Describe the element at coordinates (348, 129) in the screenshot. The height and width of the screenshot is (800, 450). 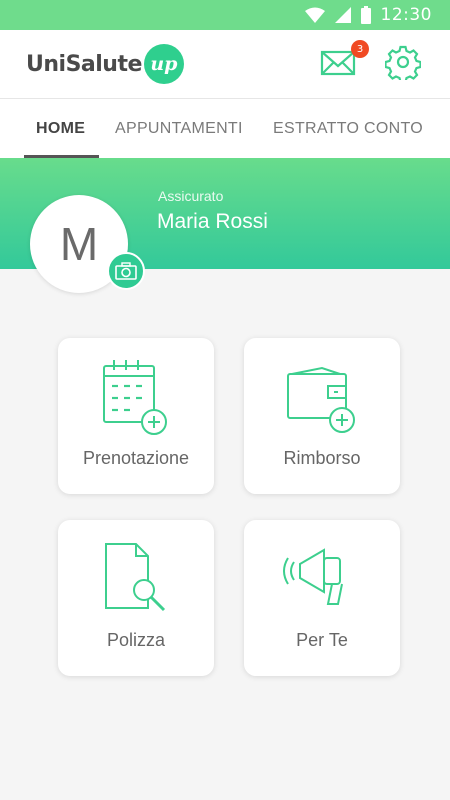
I see `tab-estratto-conto: ESTRATTO CONTO` at that location.